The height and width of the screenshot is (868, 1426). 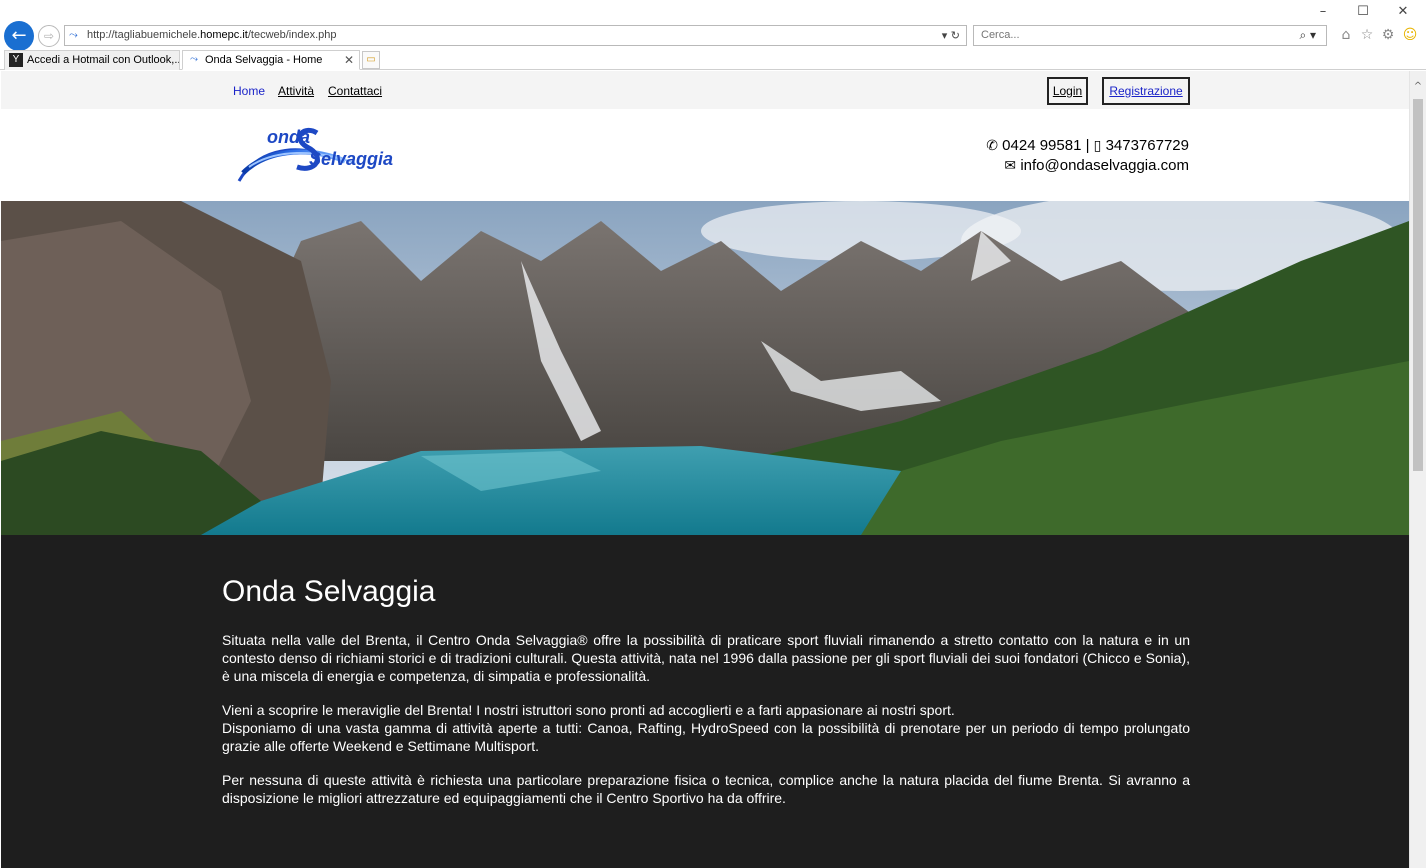 What do you see at coordinates (1097, 146) in the screenshot?
I see `mobile-icon: ▯` at bounding box center [1097, 146].